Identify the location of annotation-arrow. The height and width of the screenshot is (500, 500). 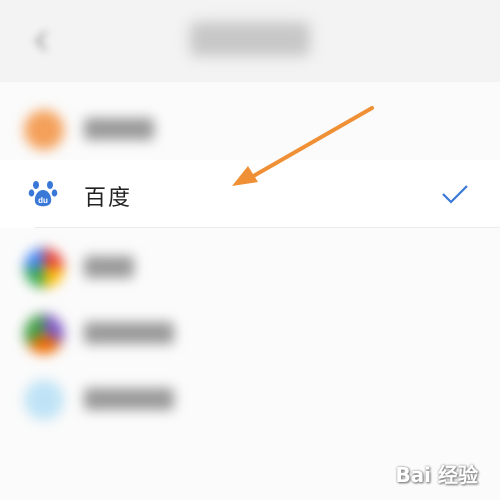
(303, 146).